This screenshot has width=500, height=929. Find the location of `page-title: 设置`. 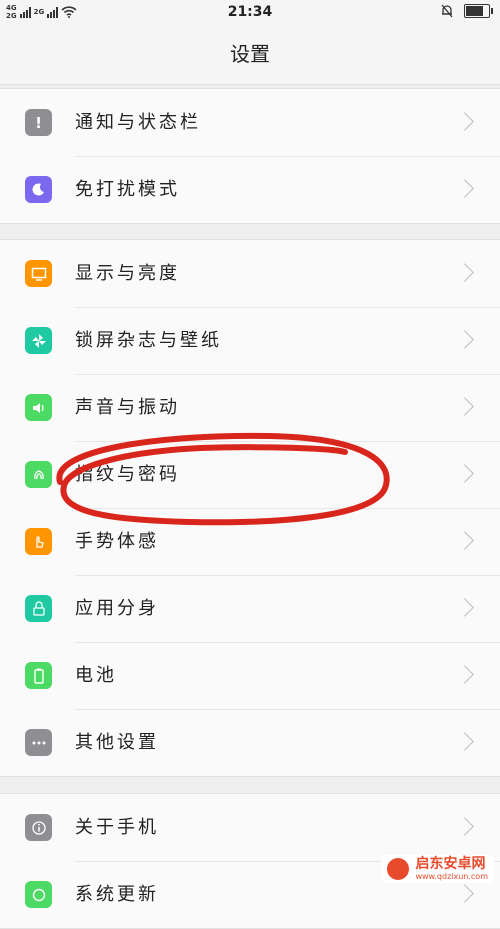

page-title: 设置 is located at coordinates (250, 55).